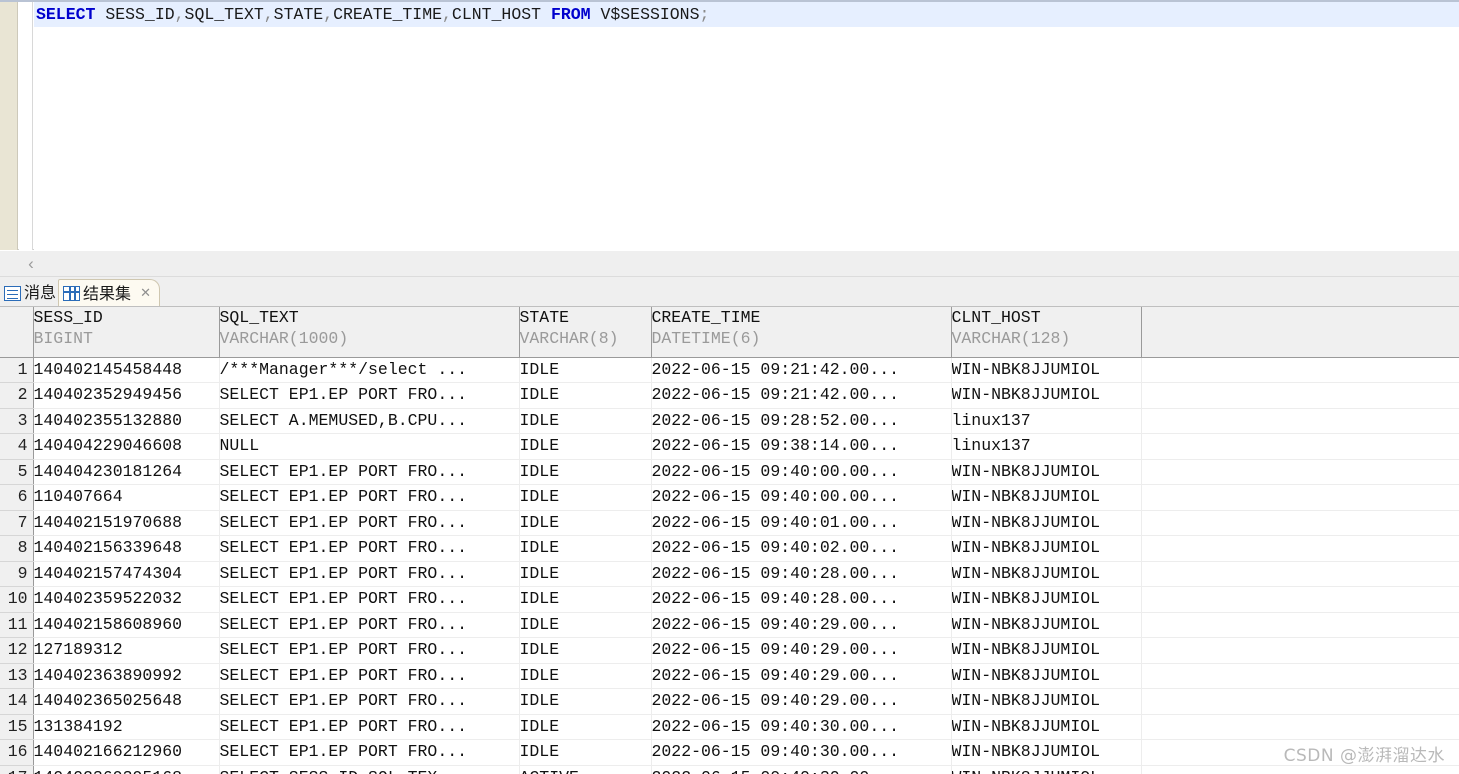 The width and height of the screenshot is (1459, 774). Describe the element at coordinates (126, 752) in the screenshot. I see `cell-sess-id: 140402166212960` at that location.